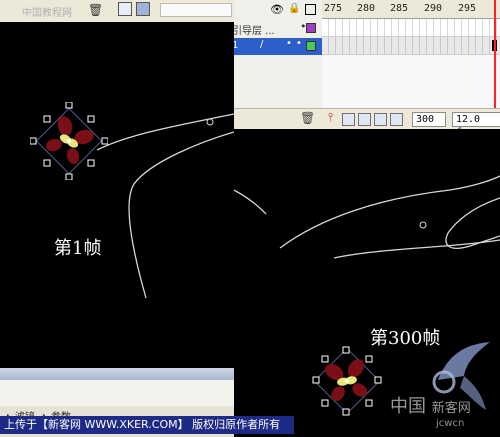 The image size is (500, 437). Describe the element at coordinates (411, 28) in the screenshot. I see `frame-row-guide` at that location.